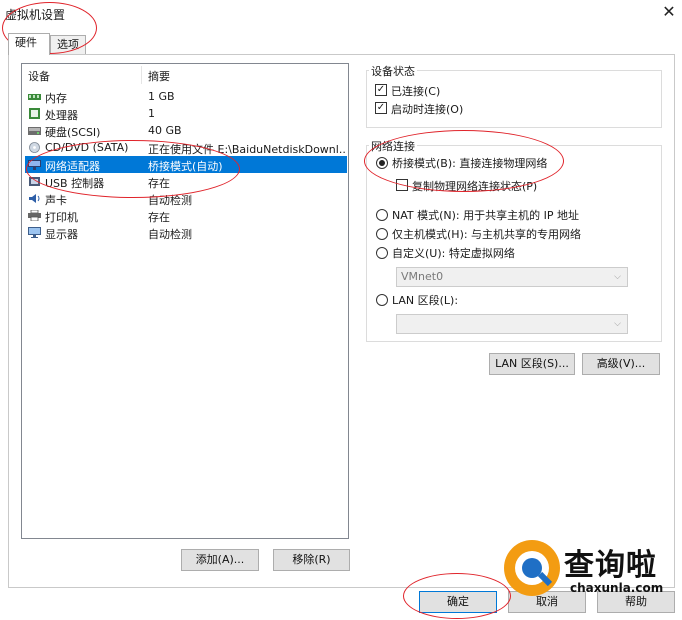  I want to click on watermark-logo-icon, so click(532, 568).